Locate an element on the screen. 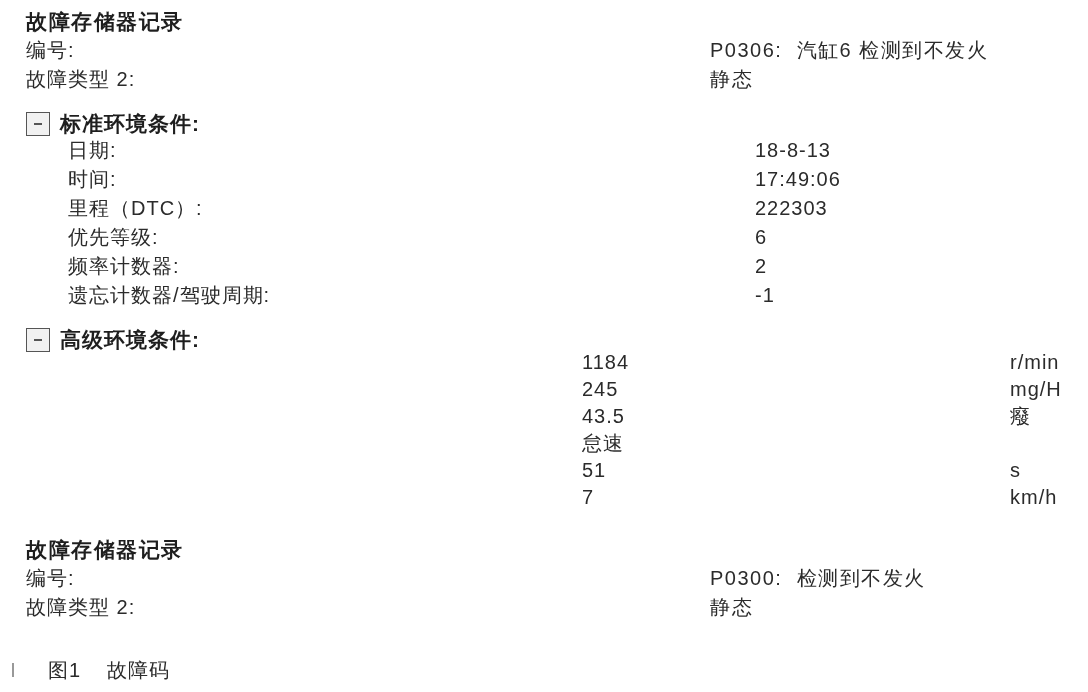 This screenshot has height=692, width=1088. row-label: 优先等级: is located at coordinates (113, 237).